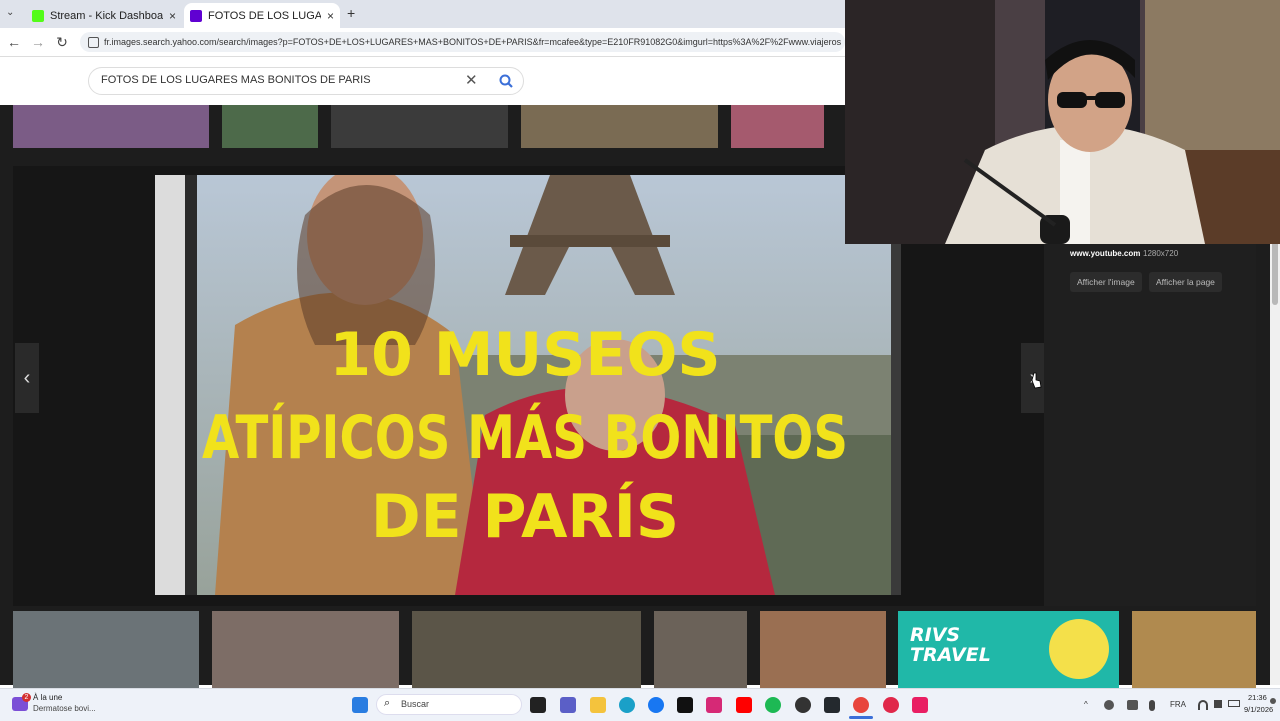 The height and width of the screenshot is (721, 1280). I want to click on active-app-indicator, so click(861, 717).